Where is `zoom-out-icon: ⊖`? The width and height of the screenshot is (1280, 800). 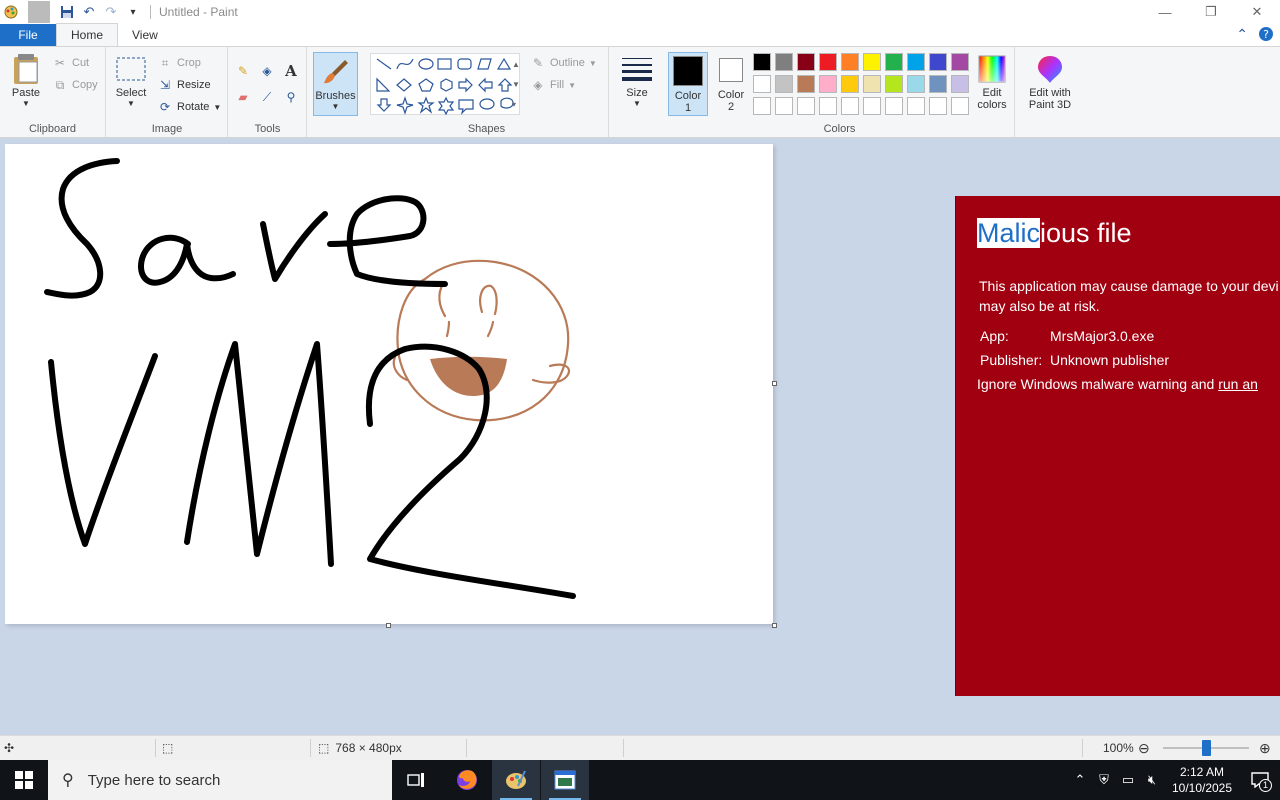 zoom-out-icon: ⊖ is located at coordinates (1144, 748).